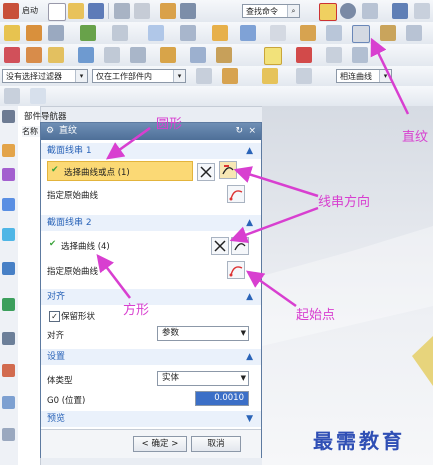 Image resolution: width=433 pixels, height=465 pixels. What do you see at coordinates (344, 202) in the screenshot?
I see `annotation-direction: 线串方向` at bounding box center [344, 202].